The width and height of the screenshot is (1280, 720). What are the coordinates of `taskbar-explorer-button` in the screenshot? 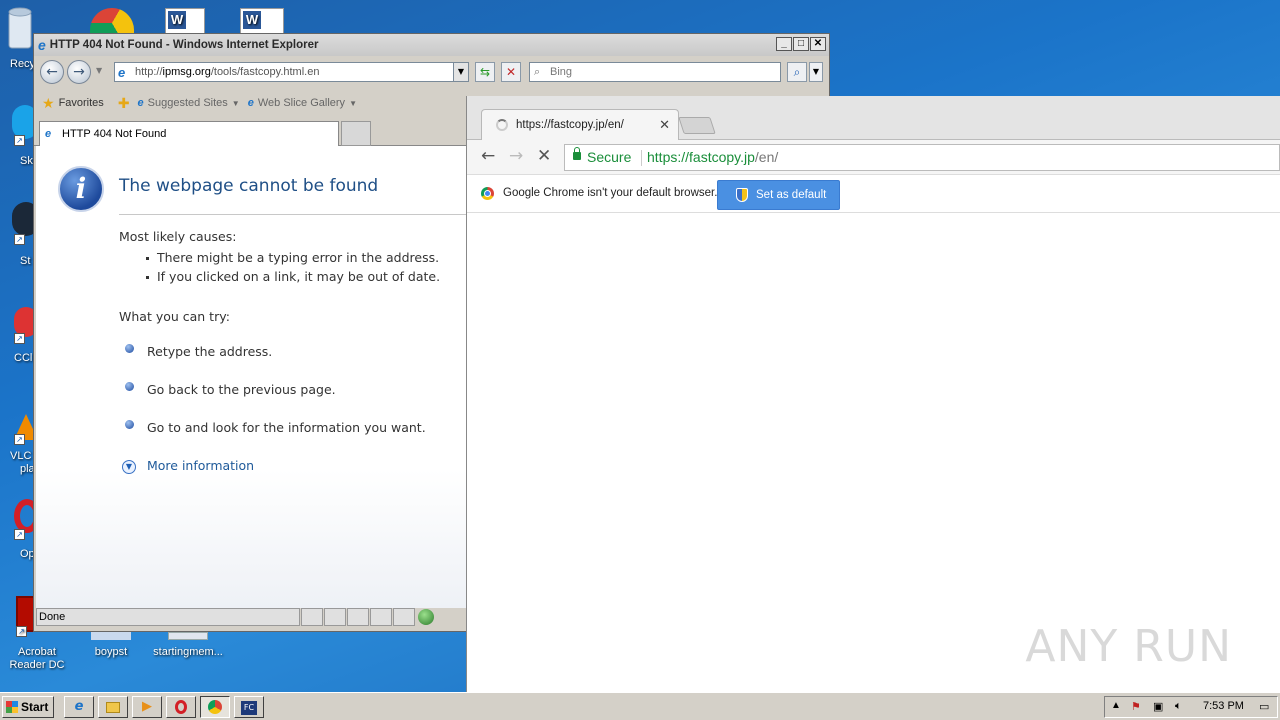 It's located at (113, 707).